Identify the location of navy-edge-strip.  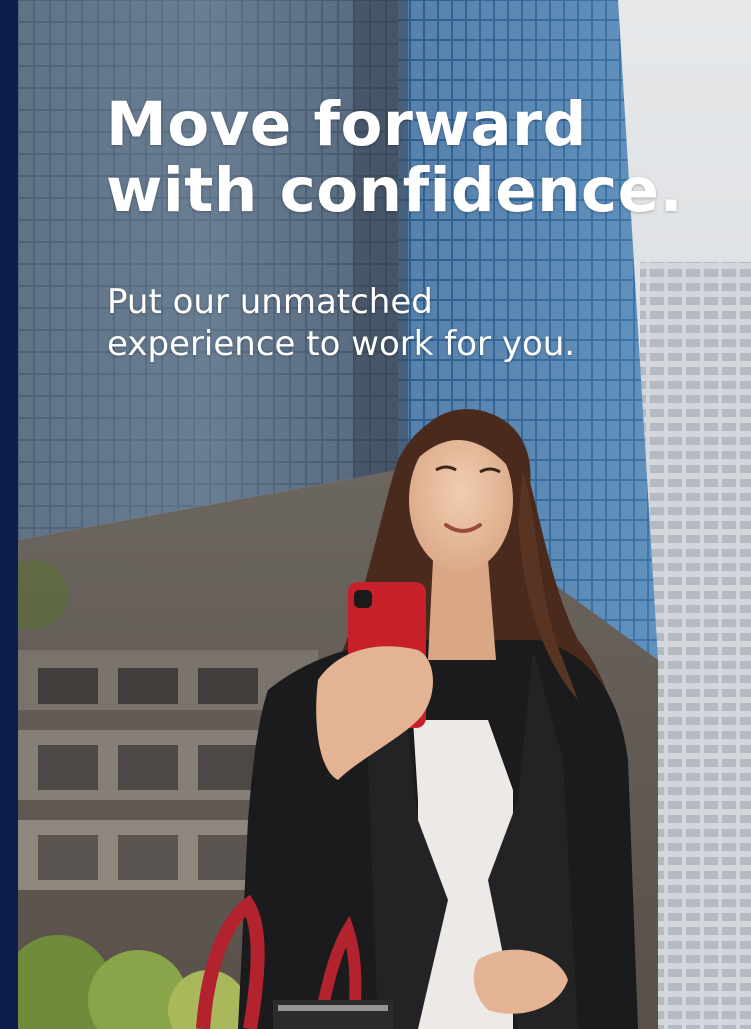
(9, 514).